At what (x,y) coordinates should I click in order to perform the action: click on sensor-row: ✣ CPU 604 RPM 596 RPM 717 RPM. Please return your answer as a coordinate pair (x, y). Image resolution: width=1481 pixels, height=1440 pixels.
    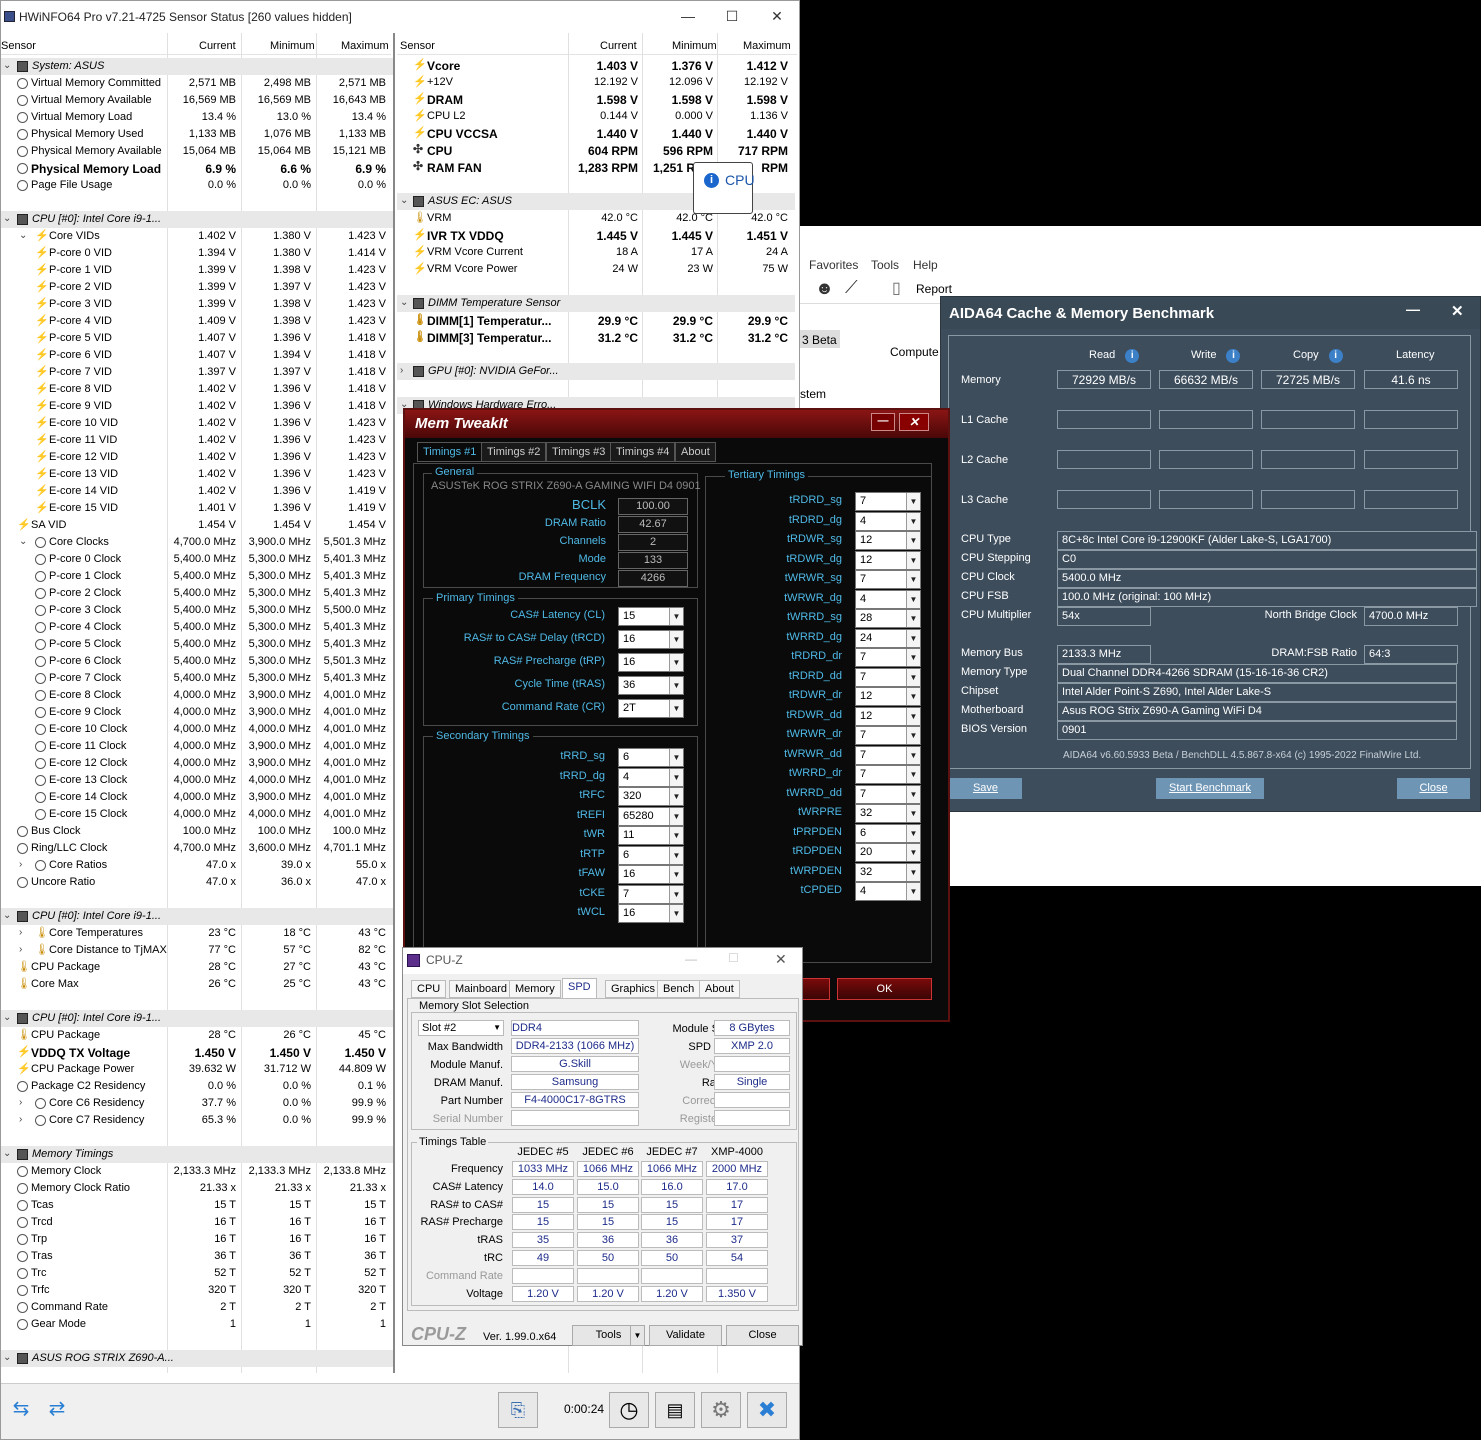
    Looking at the image, I should click on (596, 150).